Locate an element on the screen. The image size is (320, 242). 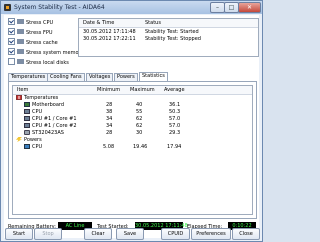
log-header: Date & Time Status is located at coordinates (168, 23).